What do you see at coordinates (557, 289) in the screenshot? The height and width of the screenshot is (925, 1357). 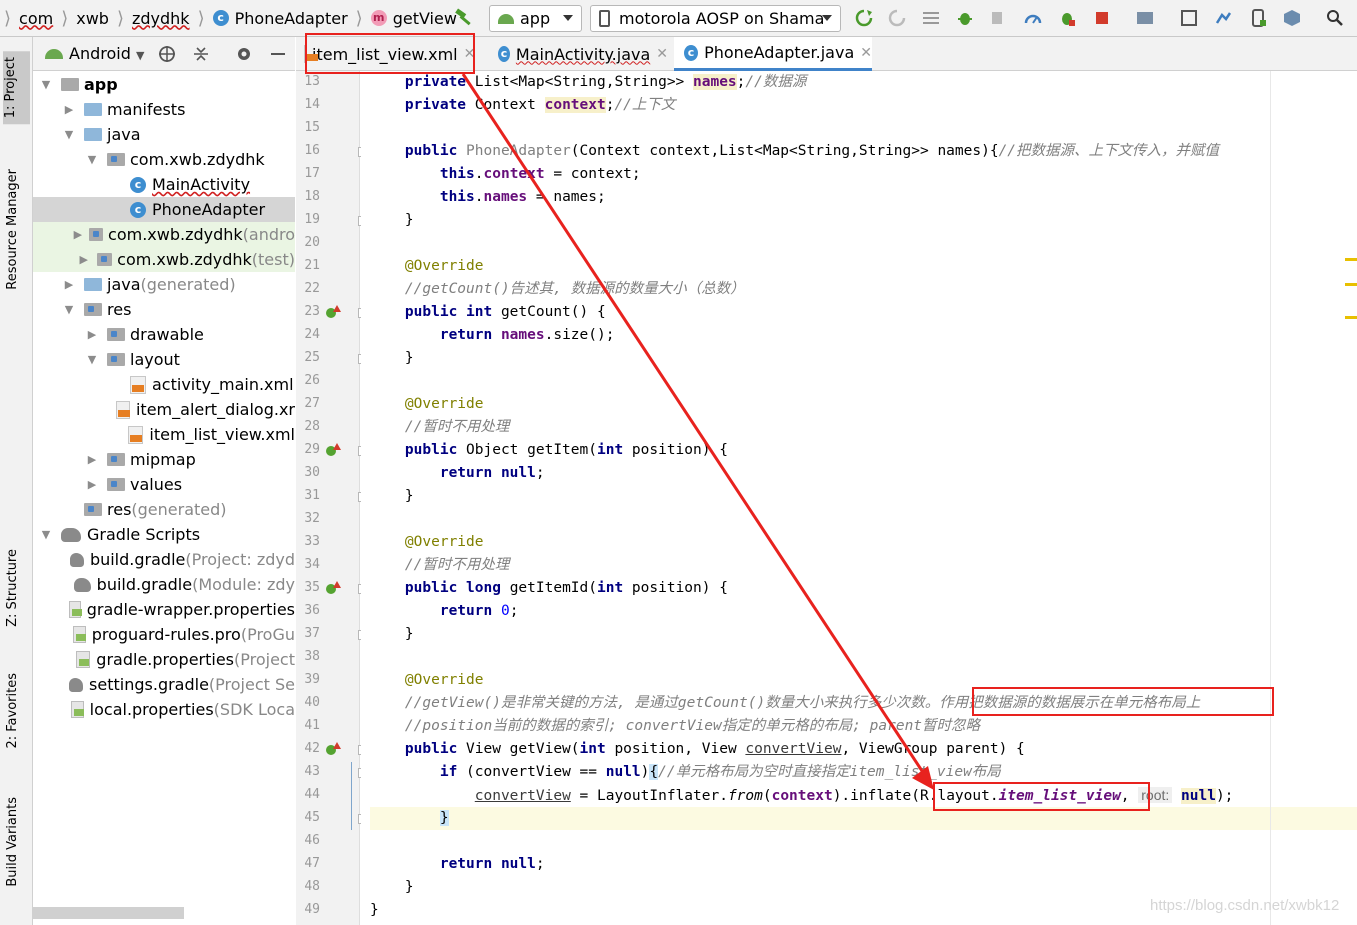 I see `code-line: //getCount()告述其, 数据源的数量大小（总数）` at bounding box center [557, 289].